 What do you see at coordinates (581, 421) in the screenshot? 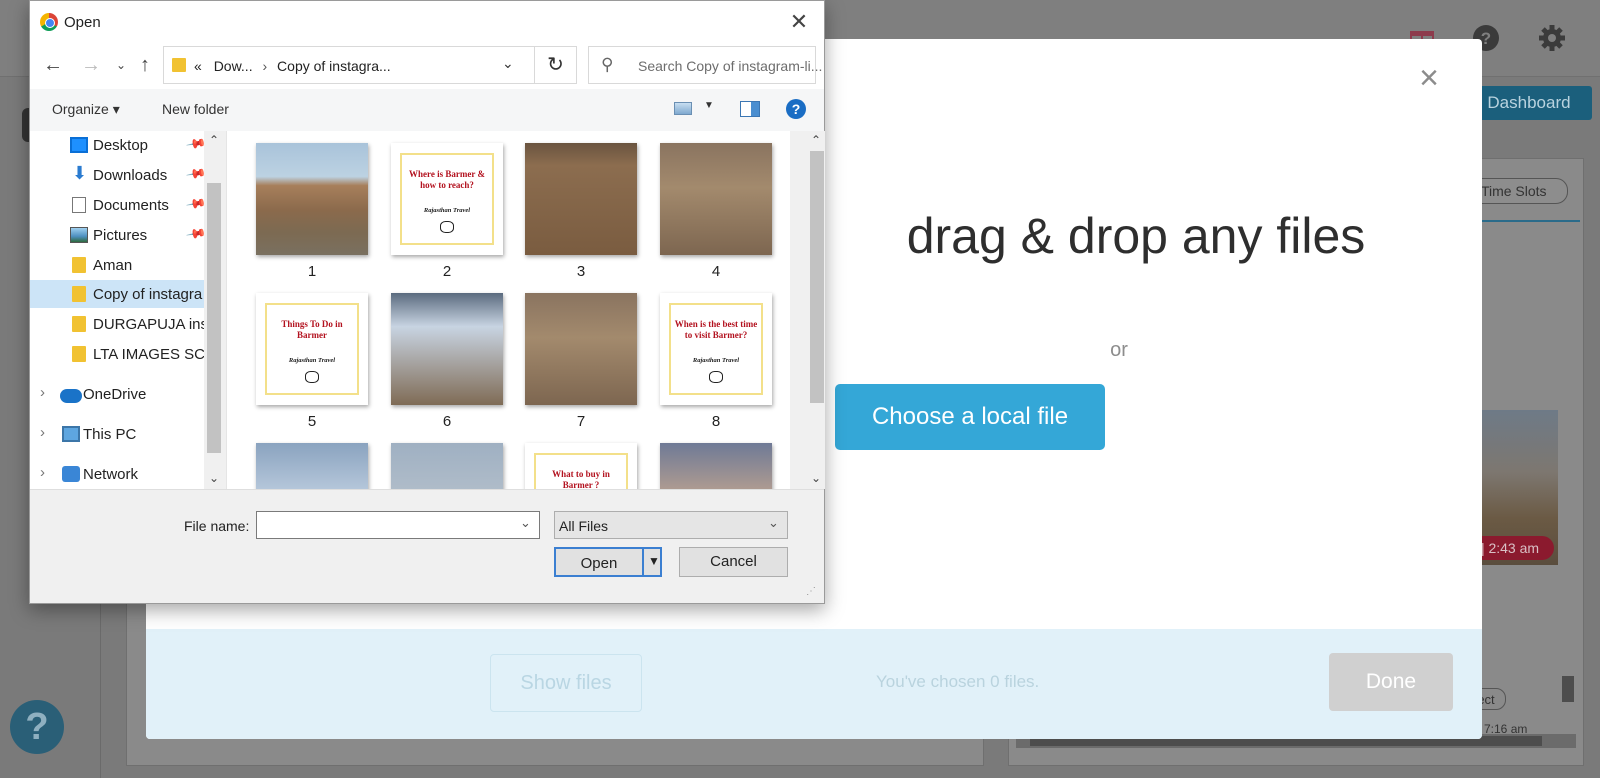
I see `file-label: 7` at bounding box center [581, 421].